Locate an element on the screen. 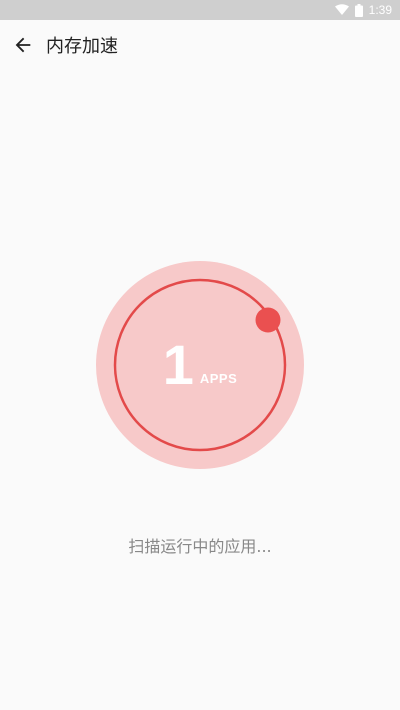  page-title: 内存加速 is located at coordinates (82, 46).